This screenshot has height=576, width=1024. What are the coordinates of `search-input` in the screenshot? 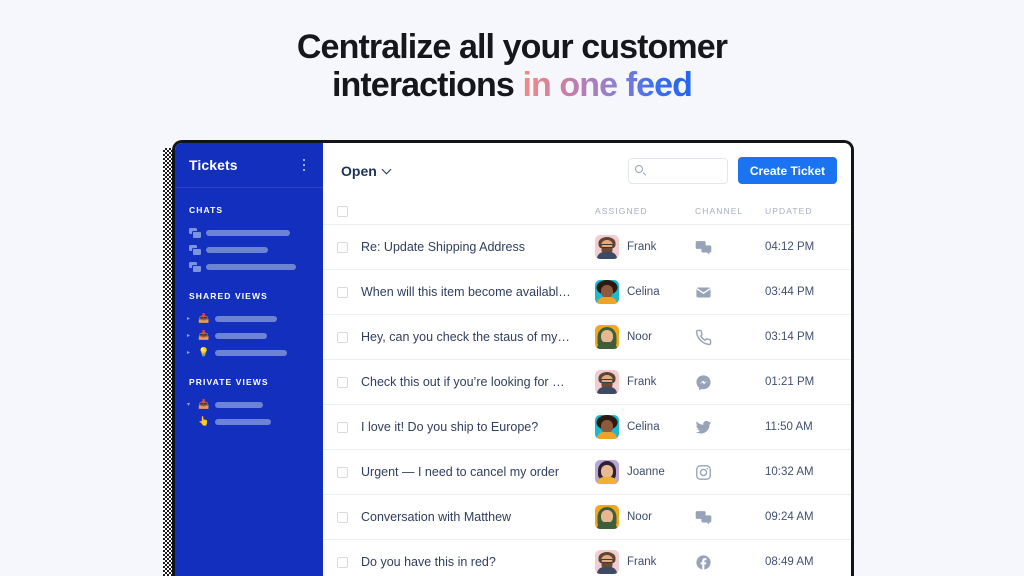 It's located at (684, 170).